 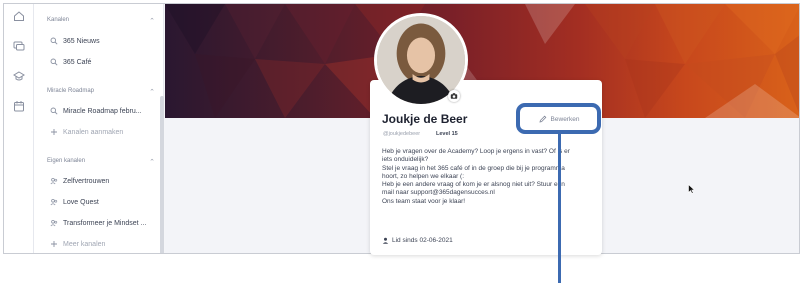 What do you see at coordinates (77, 62) in the screenshot?
I see `sidebar-item-label: 365 Café` at bounding box center [77, 62].